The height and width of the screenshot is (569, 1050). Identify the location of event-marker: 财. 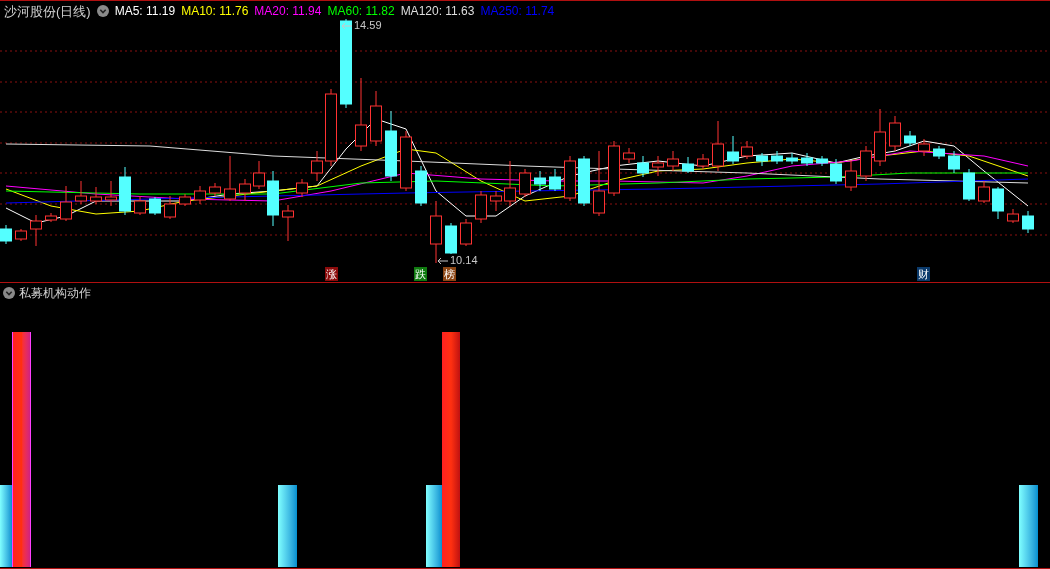
(923, 274).